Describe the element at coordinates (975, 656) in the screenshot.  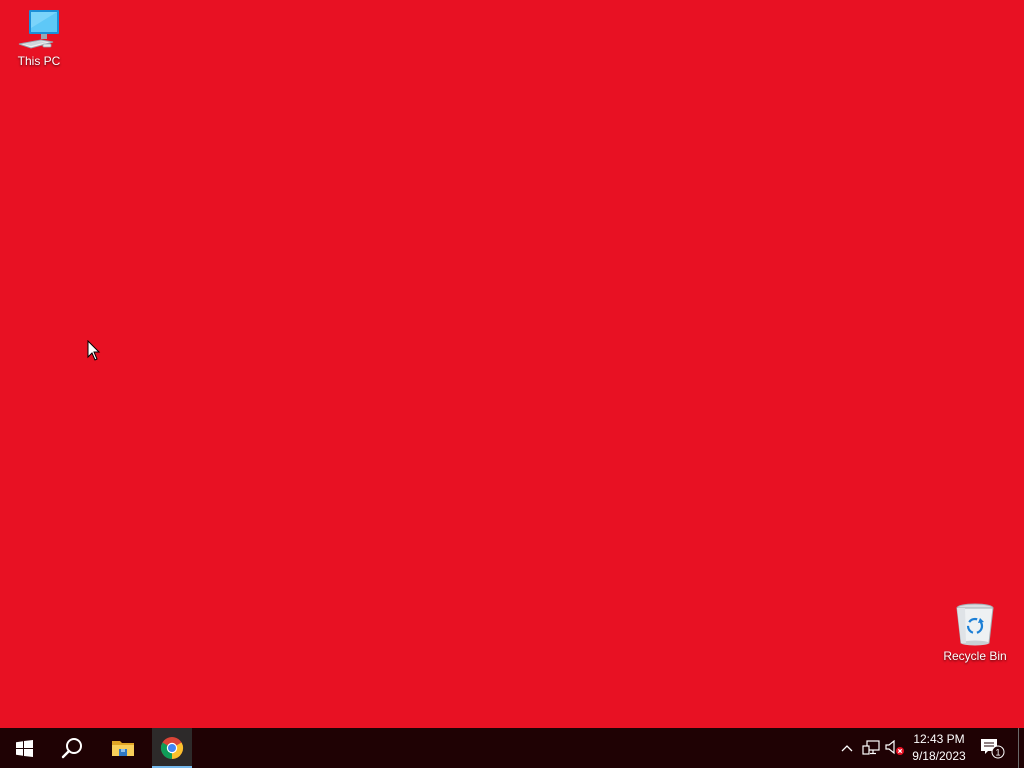
I see `desktop-icon-label: Recycle Bin` at that location.